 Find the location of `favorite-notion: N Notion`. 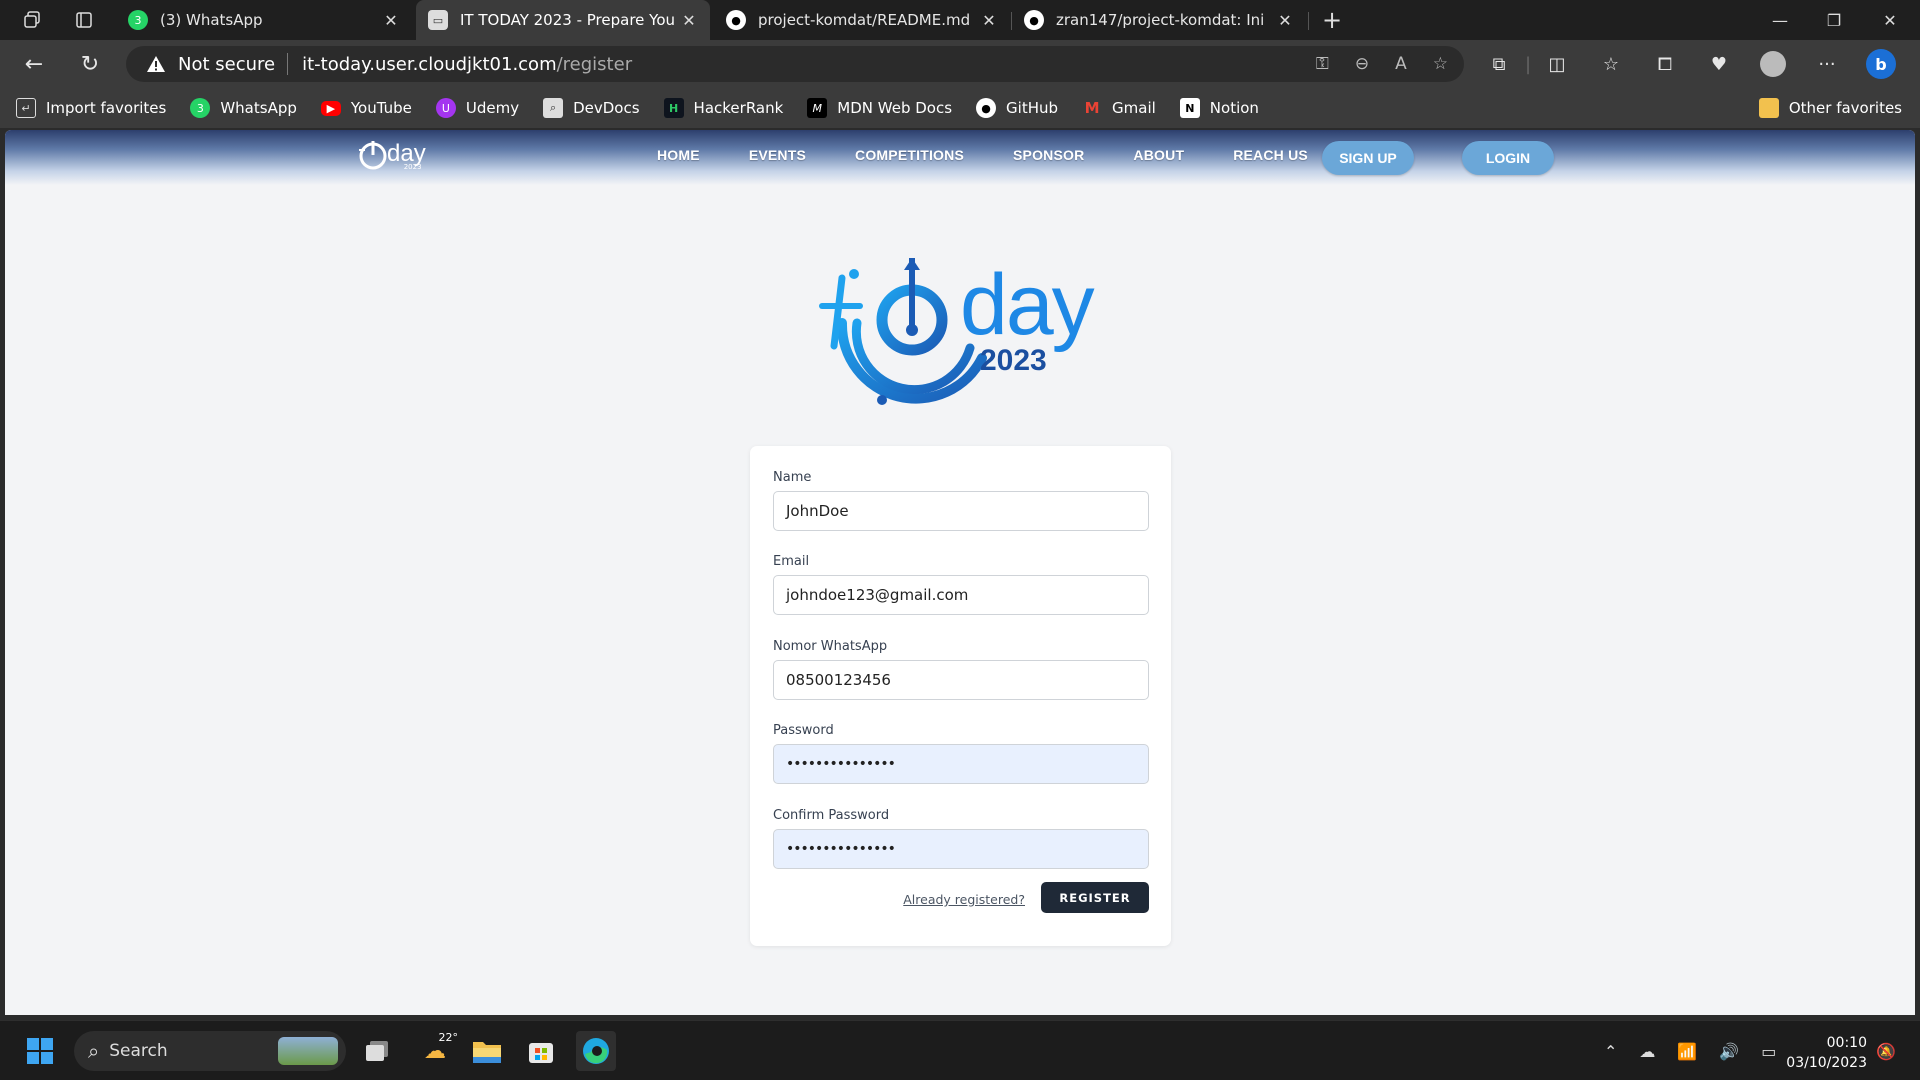

favorite-notion: N Notion is located at coordinates (1219, 108).